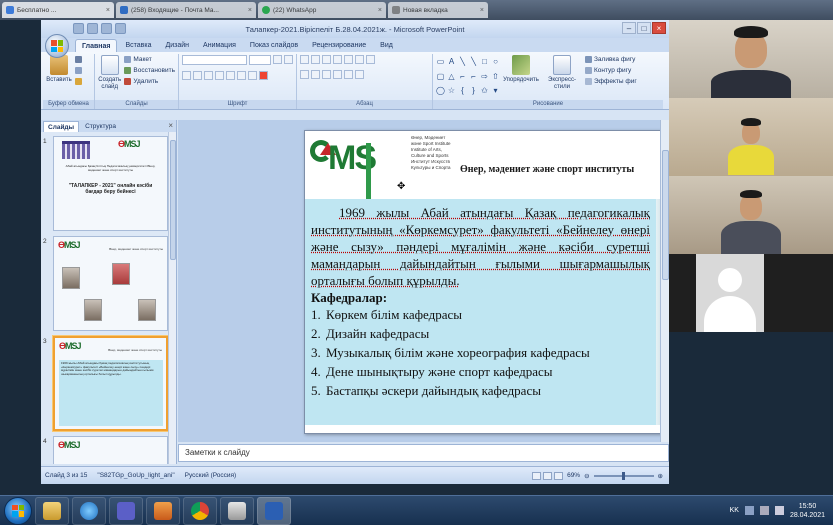 This screenshot has width=833, height=525. I want to click on print-preview-icon, so click(120, 28).